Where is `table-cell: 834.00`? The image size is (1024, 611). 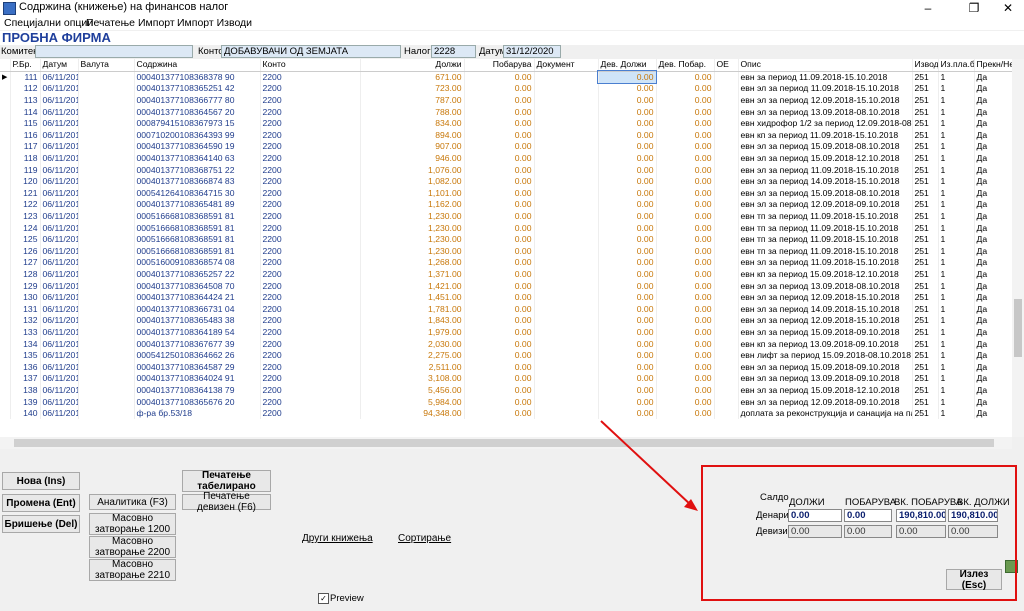 table-cell: 834.00 is located at coordinates (412, 123).